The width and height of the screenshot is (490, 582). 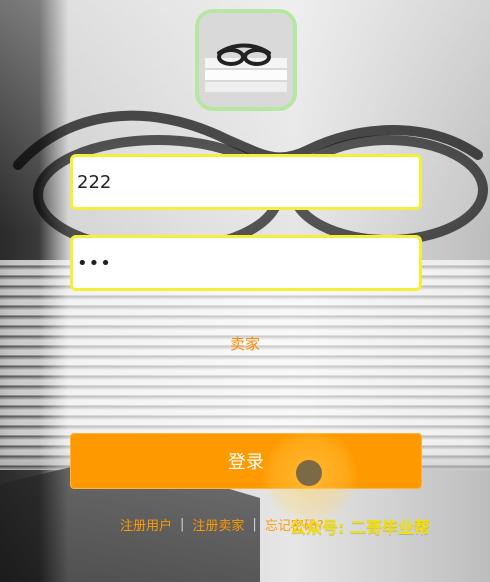 I want to click on avatar, so click(x=246, y=60).